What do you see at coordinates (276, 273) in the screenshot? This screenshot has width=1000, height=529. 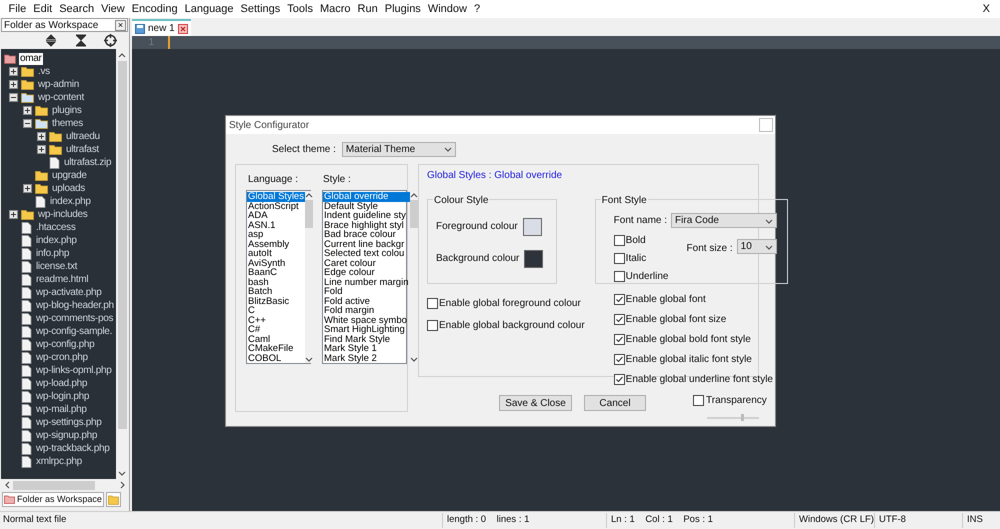 I see `list-item: BaanC` at bounding box center [276, 273].